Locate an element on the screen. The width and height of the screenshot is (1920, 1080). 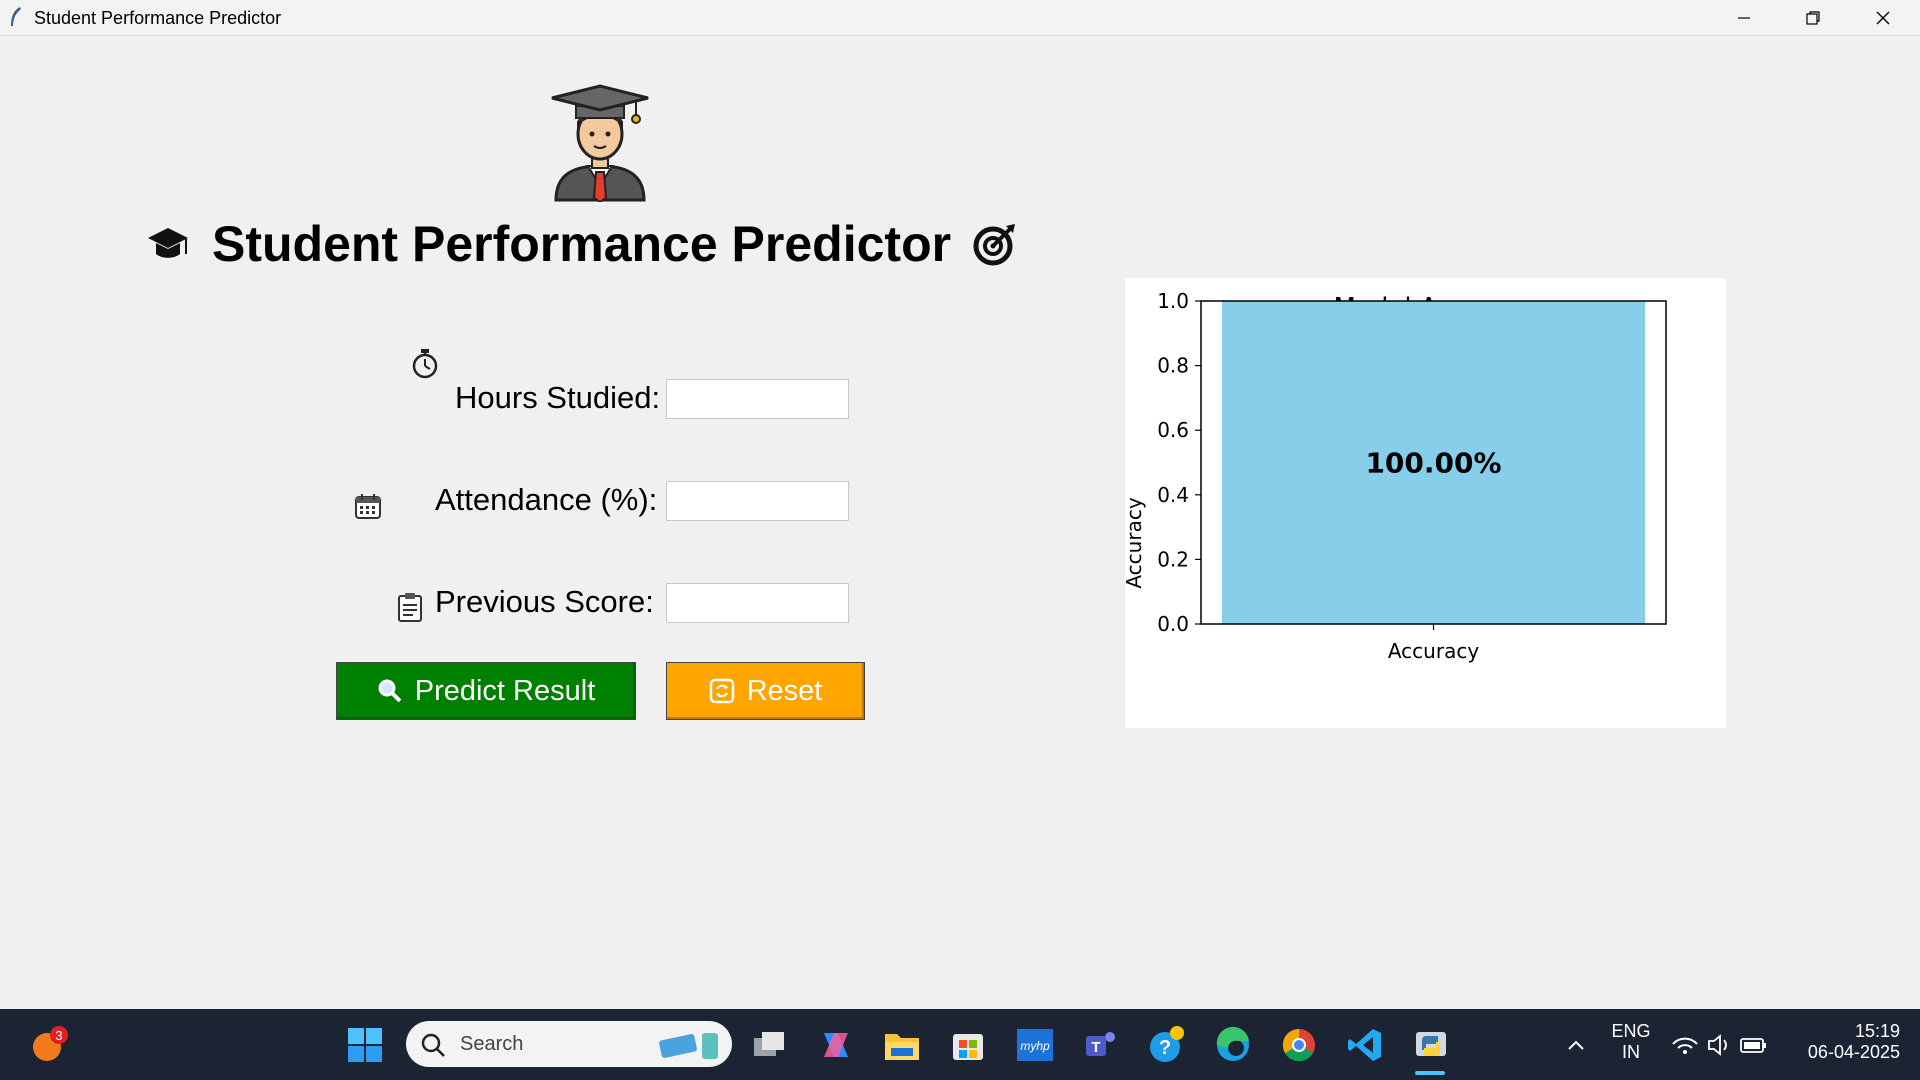
window-titlebar: Student Performance Predictor is located at coordinates (960, 18).